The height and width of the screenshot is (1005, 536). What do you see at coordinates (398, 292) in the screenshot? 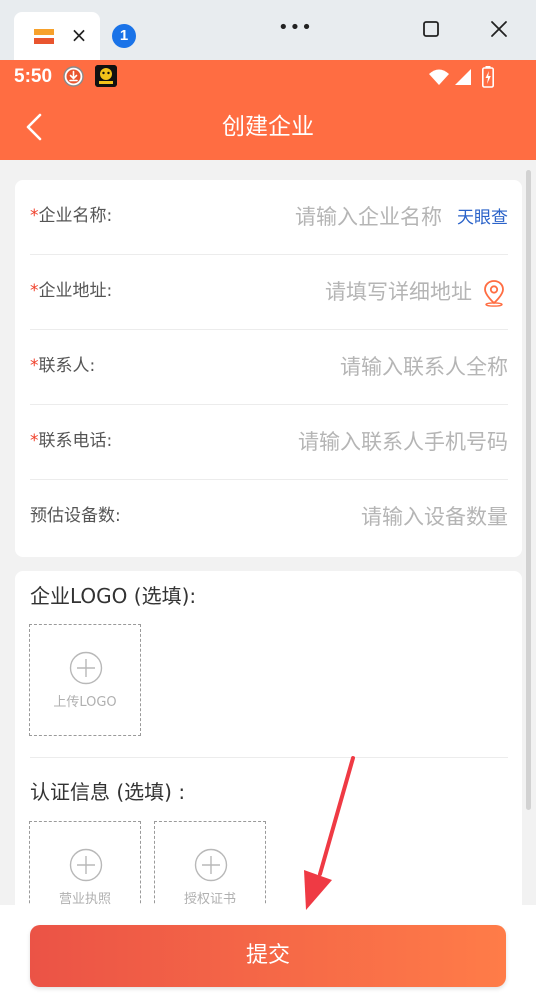
I see `enterprise-address-input: 请填写详细地址` at bounding box center [398, 292].